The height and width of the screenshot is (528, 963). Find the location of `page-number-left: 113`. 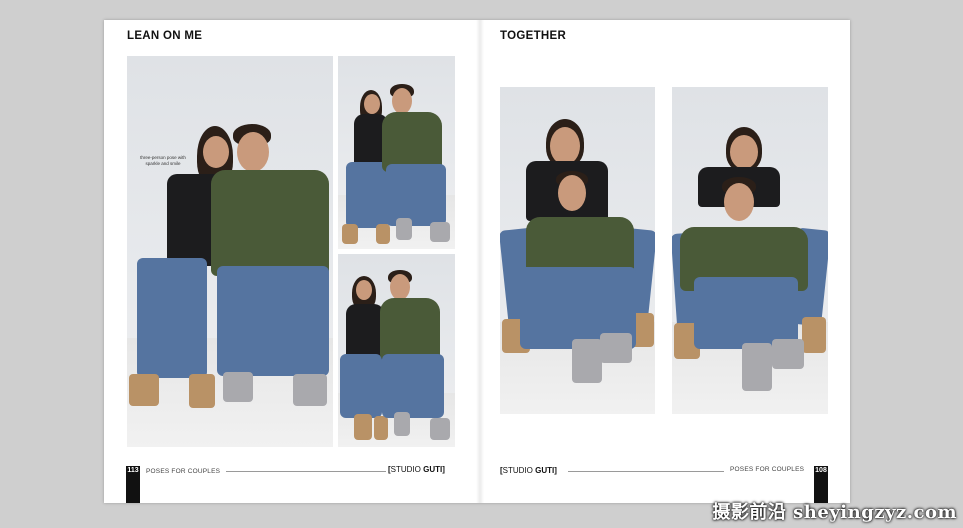

page-number-left: 113 is located at coordinates (133, 484).